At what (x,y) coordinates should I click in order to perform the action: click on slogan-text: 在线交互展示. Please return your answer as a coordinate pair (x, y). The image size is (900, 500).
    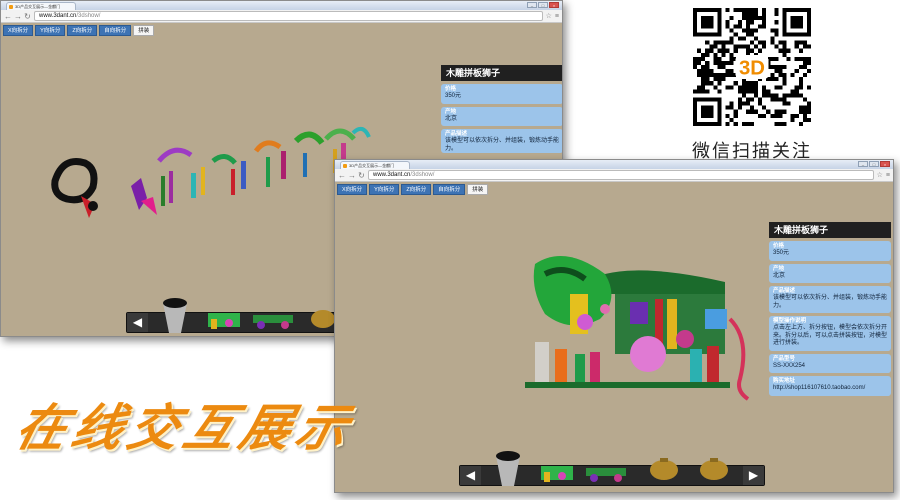
    Looking at the image, I should click on (185, 427).